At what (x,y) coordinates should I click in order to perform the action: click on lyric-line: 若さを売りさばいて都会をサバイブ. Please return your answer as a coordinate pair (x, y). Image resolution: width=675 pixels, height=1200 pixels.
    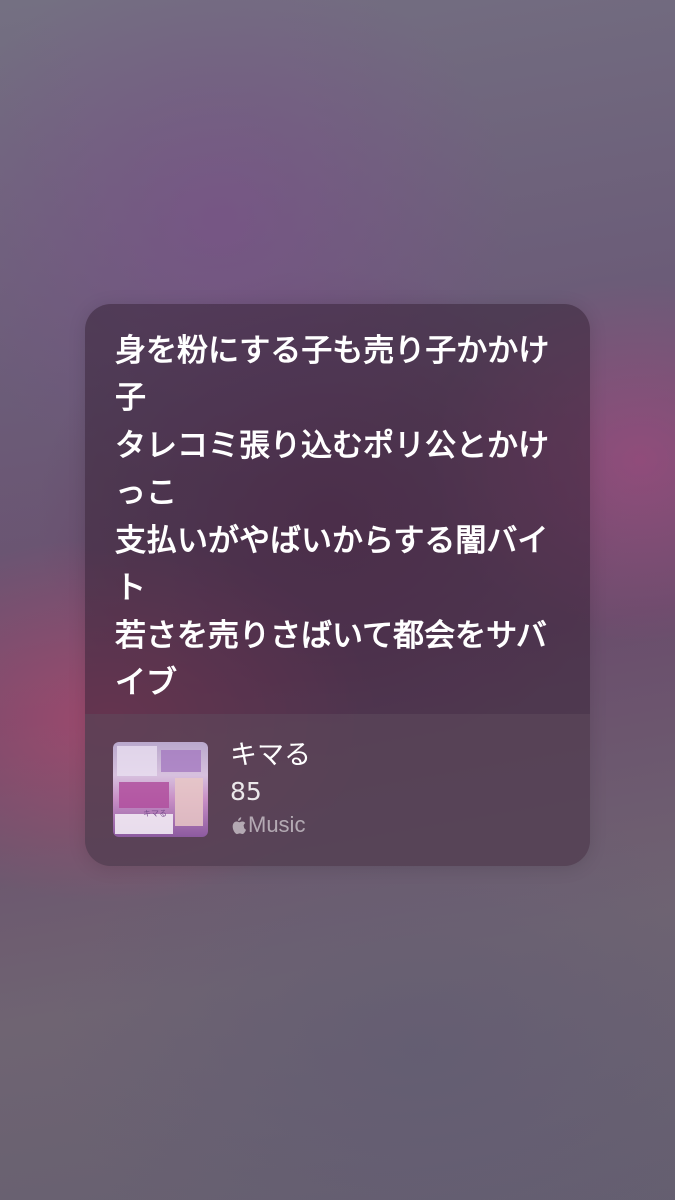
    Looking at the image, I should click on (331, 659).